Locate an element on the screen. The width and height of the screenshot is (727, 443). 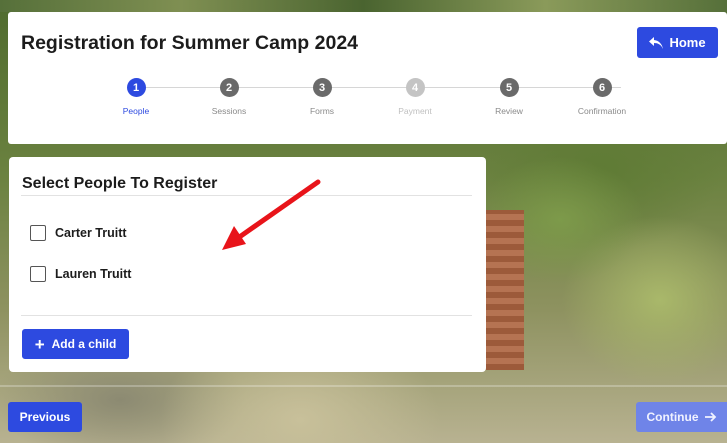
step-label: Sessions is located at coordinates (229, 111).